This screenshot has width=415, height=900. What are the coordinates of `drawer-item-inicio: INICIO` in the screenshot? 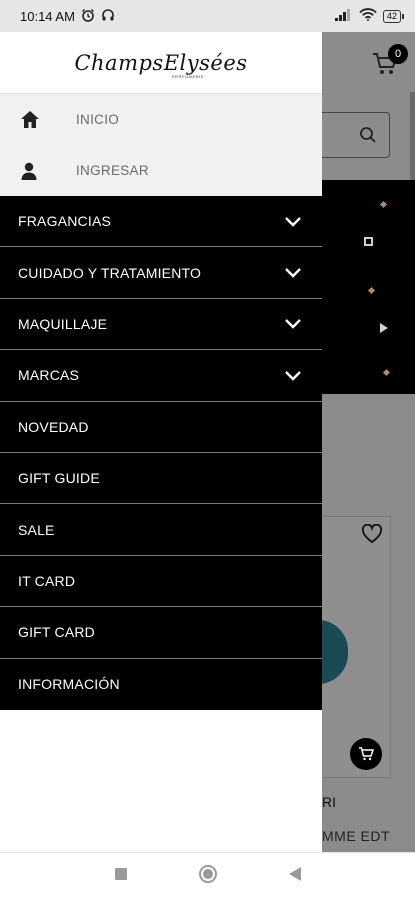 It's located at (161, 119).